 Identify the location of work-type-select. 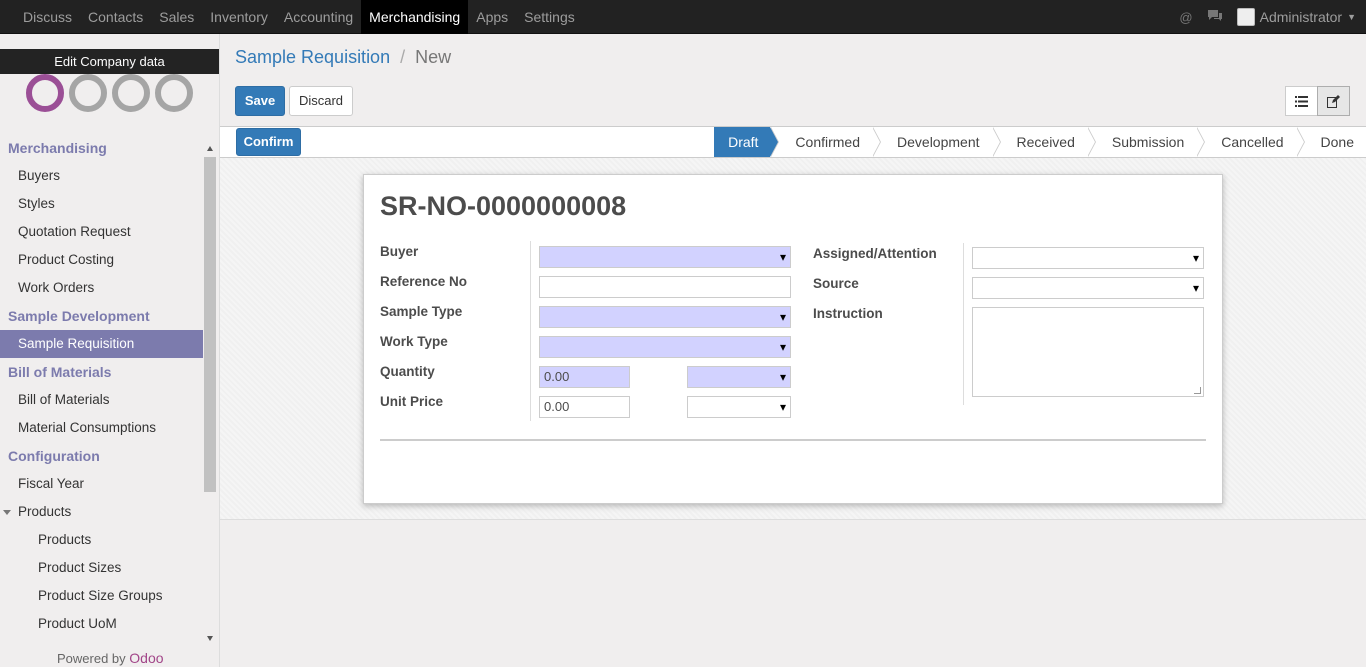
(665, 347).